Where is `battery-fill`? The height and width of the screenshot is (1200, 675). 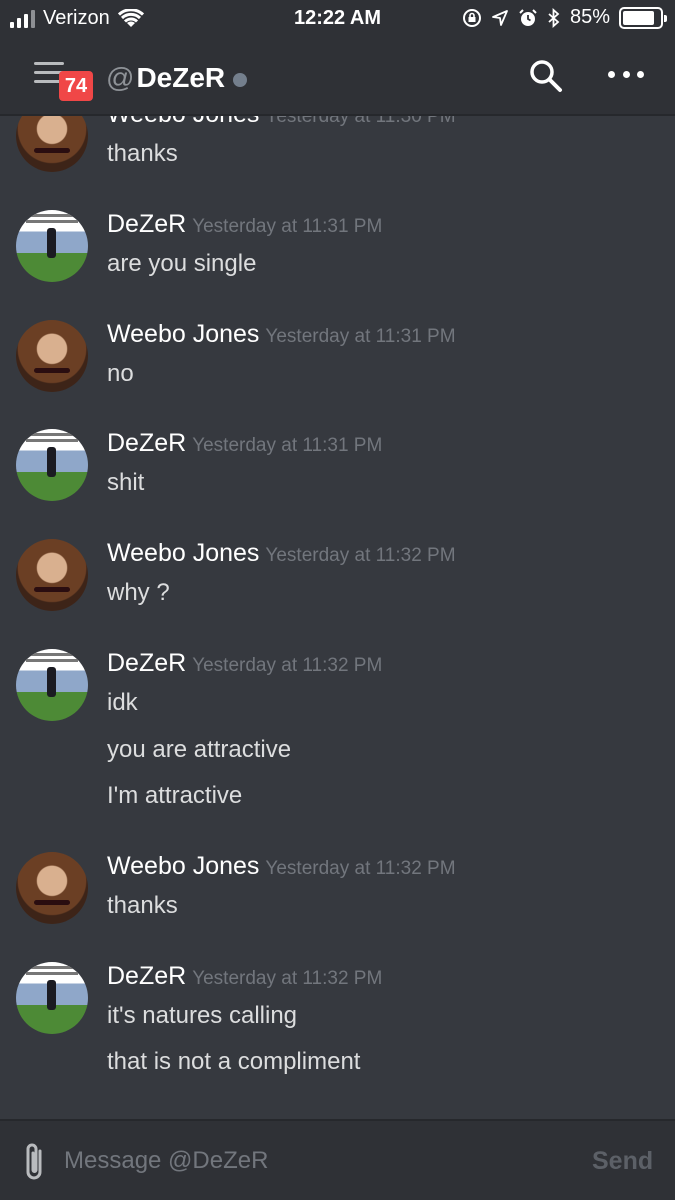
battery-fill is located at coordinates (638, 17).